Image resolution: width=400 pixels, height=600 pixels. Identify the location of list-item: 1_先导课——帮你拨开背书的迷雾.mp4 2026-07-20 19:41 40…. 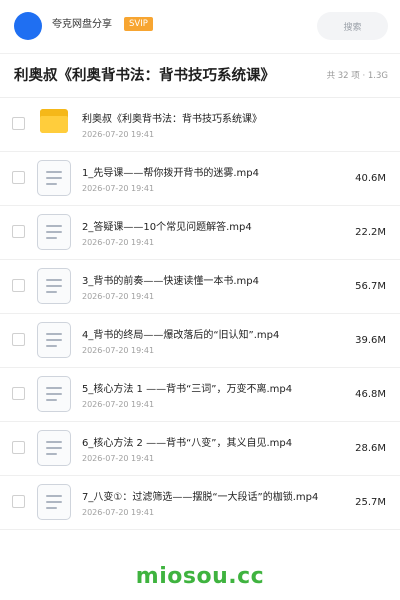
(200, 179).